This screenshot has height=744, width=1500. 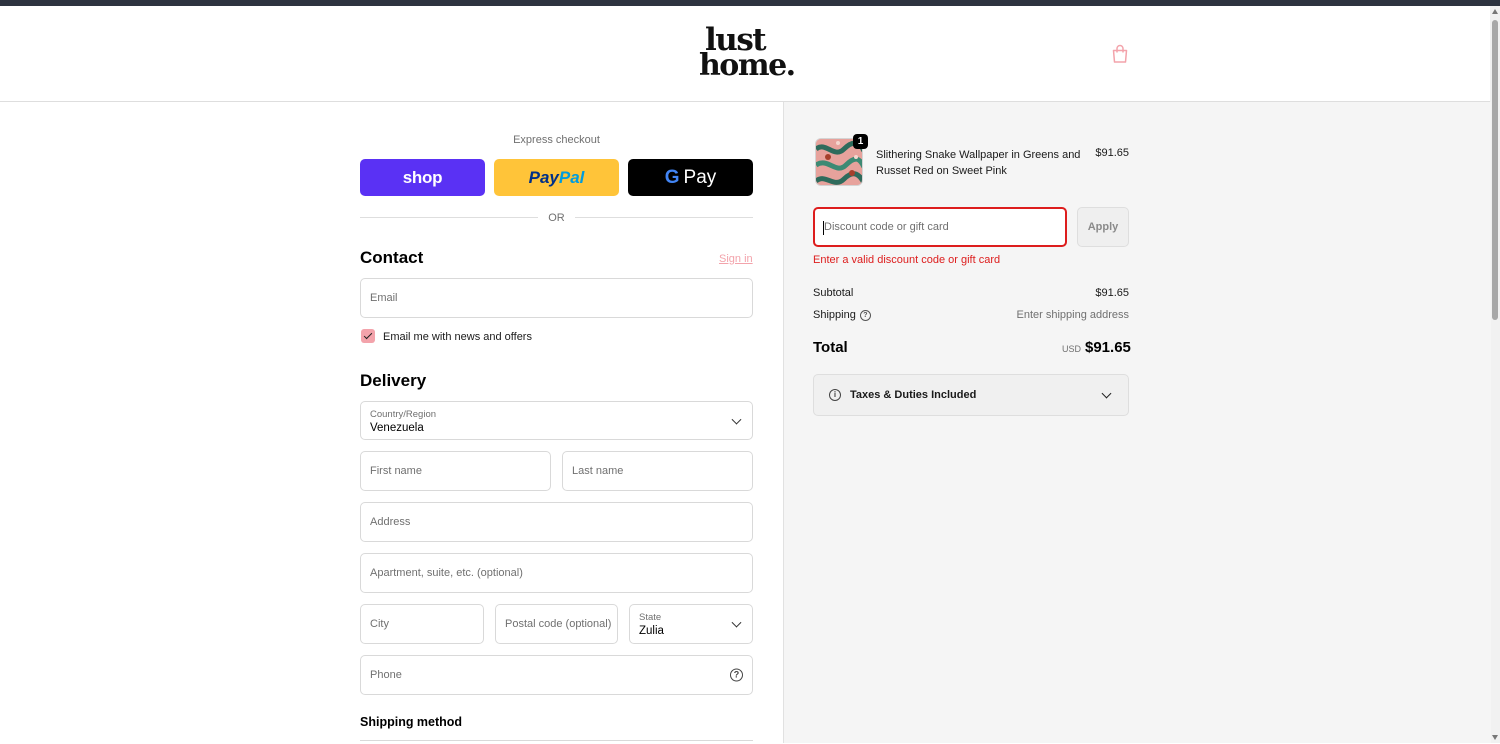 What do you see at coordinates (1071, 349) in the screenshot?
I see `total-currency: USD` at bounding box center [1071, 349].